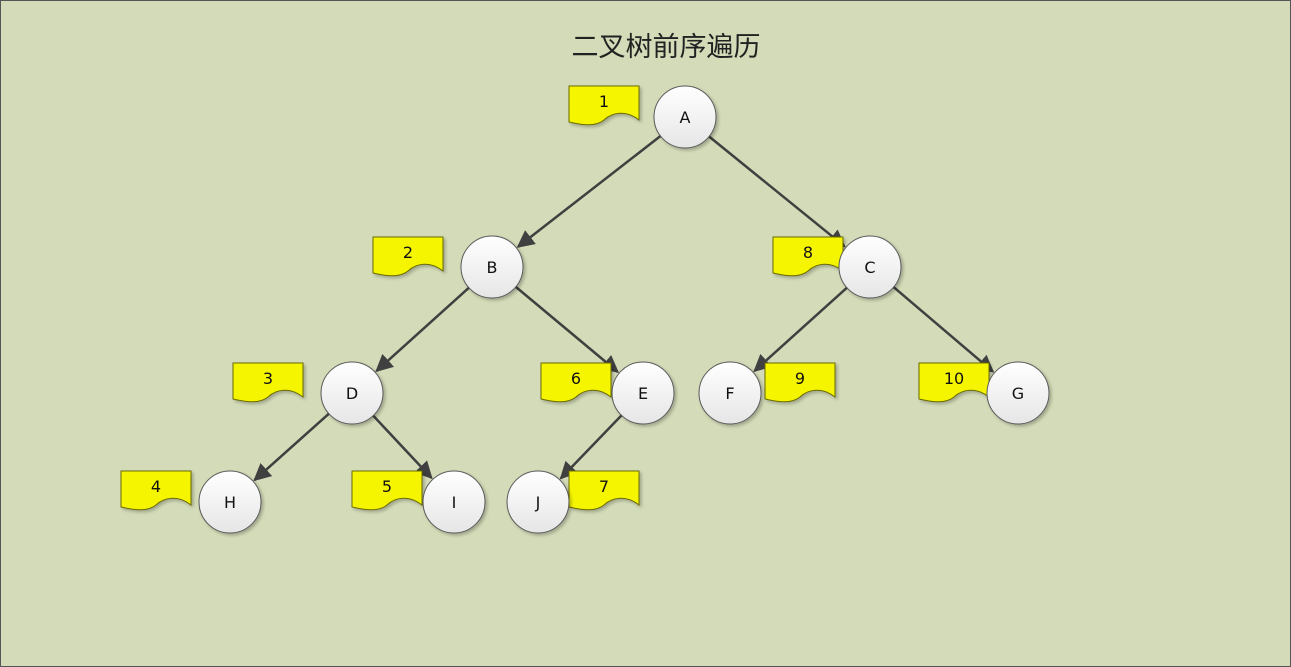 This screenshot has height=667, width=1291. What do you see at coordinates (576, 378) in the screenshot?
I see `order-number: 6` at bounding box center [576, 378].